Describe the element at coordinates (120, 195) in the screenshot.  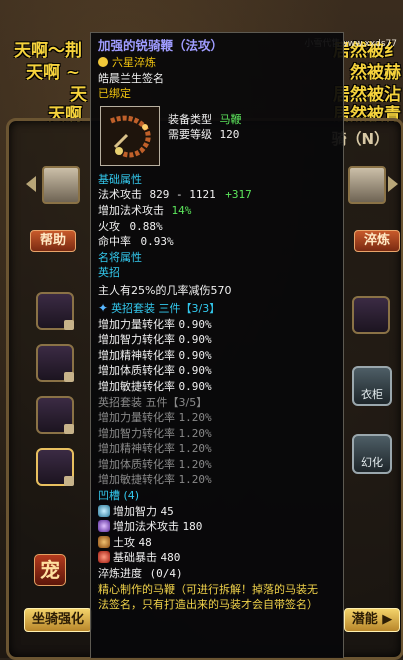
I see `attr-label: 法术攻击` at that location.